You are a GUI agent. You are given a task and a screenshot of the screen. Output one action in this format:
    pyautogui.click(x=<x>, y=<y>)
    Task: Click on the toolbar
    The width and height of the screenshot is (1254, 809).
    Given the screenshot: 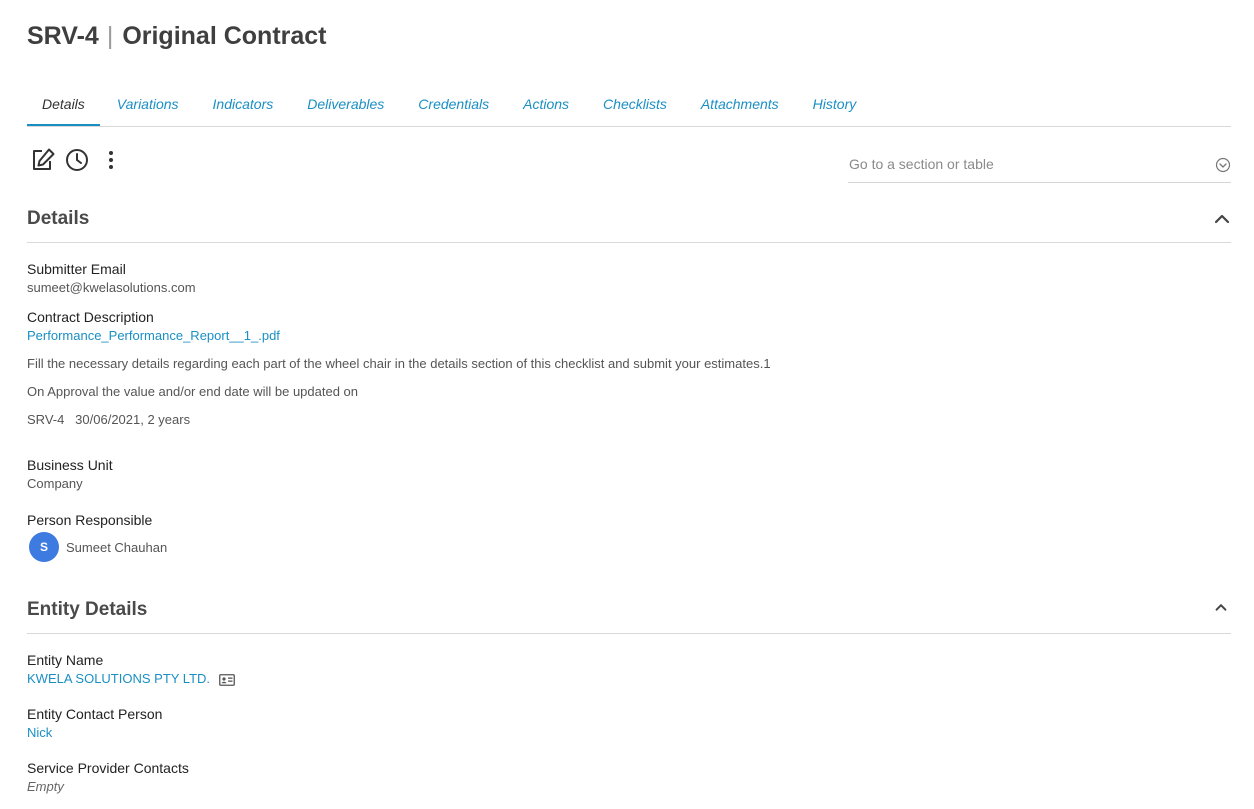 What is the action you would take?
    pyautogui.click(x=80, y=160)
    